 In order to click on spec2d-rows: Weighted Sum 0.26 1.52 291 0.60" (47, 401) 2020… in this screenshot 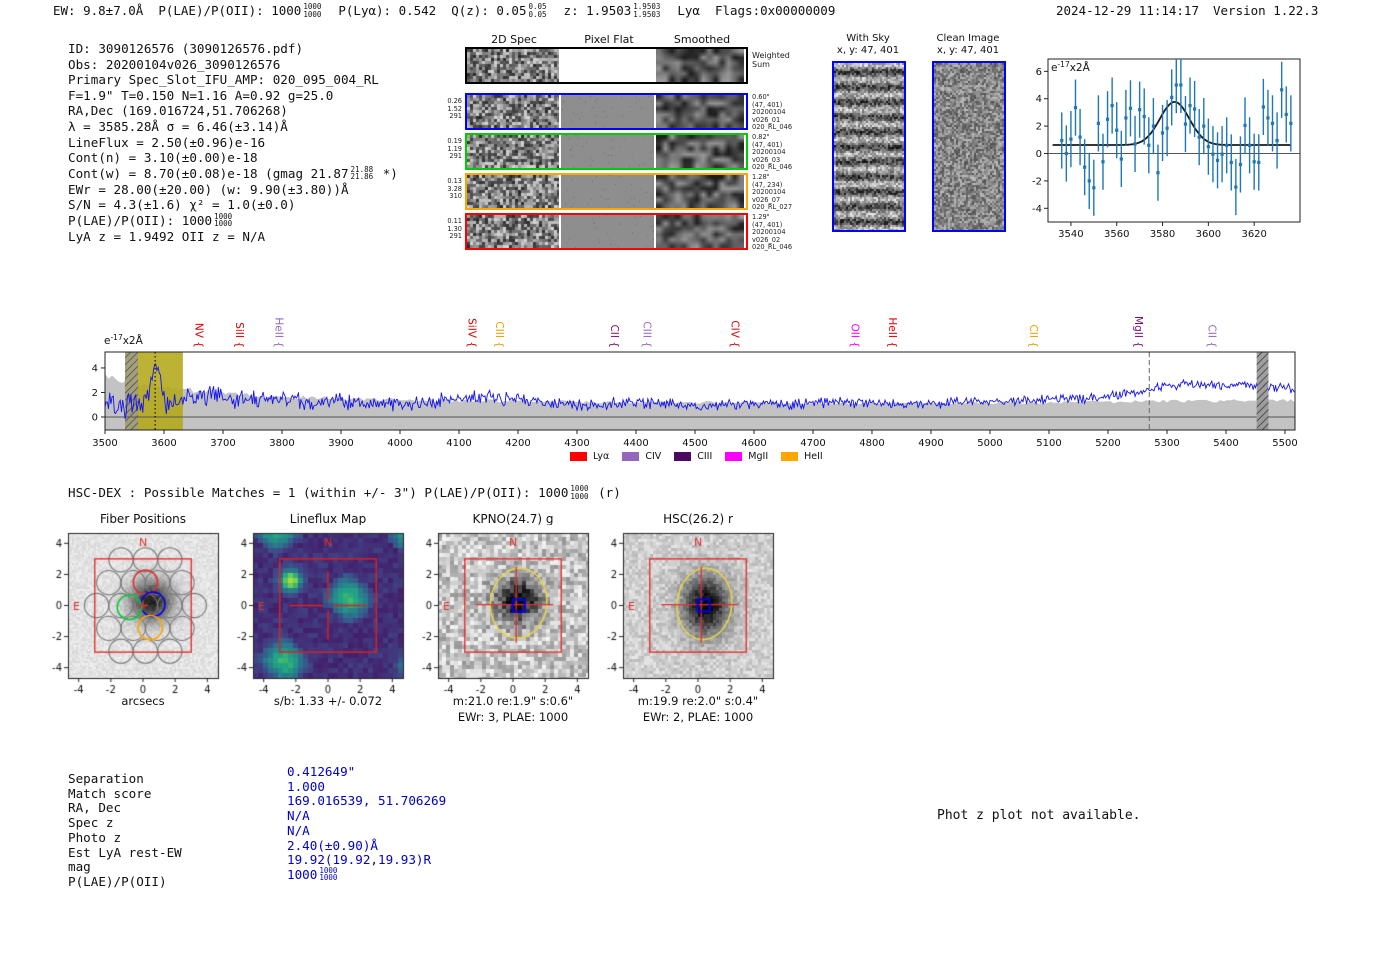, I will do `click(643, 148)`.